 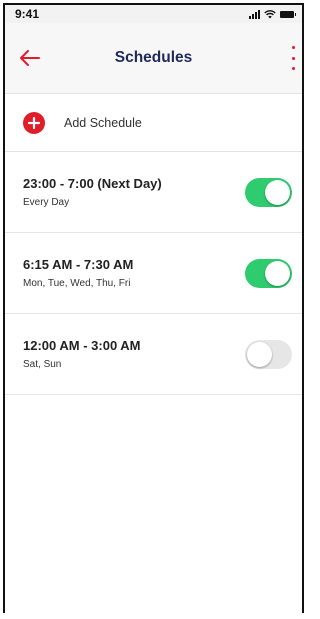 I want to click on schedule-time: 12:00 AM - 3:00 AM, so click(x=82, y=345).